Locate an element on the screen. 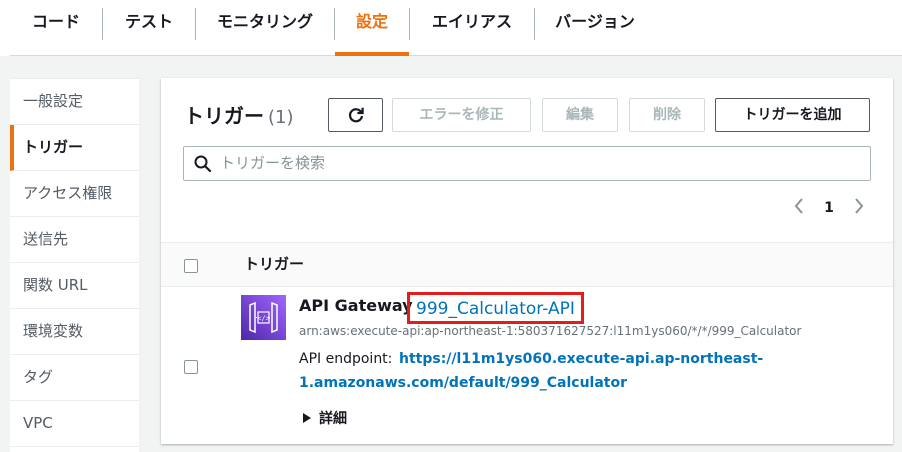  details-label: 詳細 is located at coordinates (333, 419).